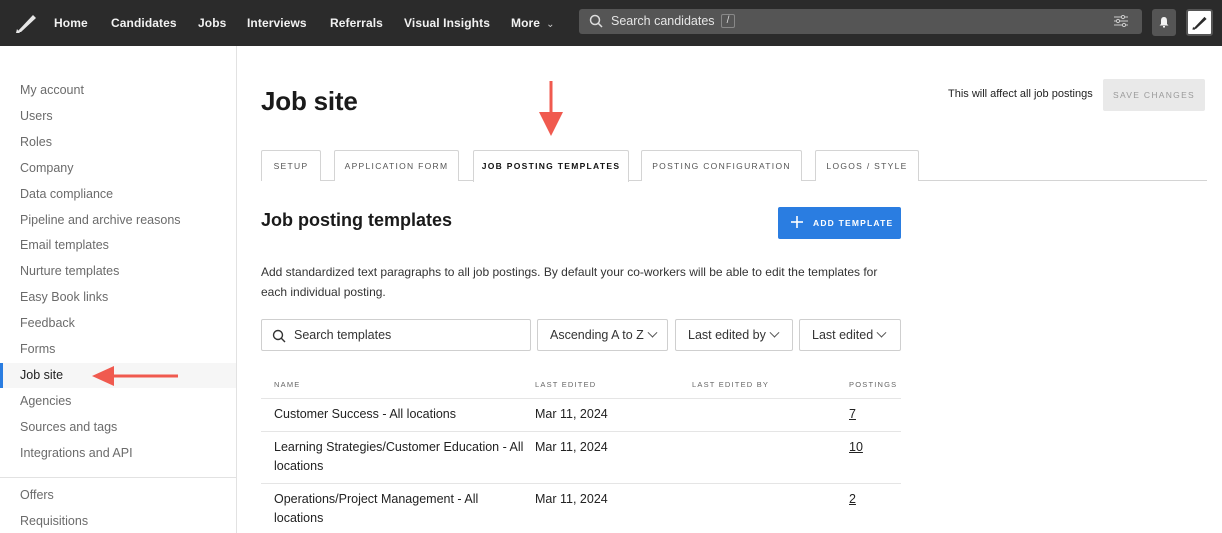  What do you see at coordinates (1, 375) in the screenshot?
I see `sidebar-active-indicator` at bounding box center [1, 375].